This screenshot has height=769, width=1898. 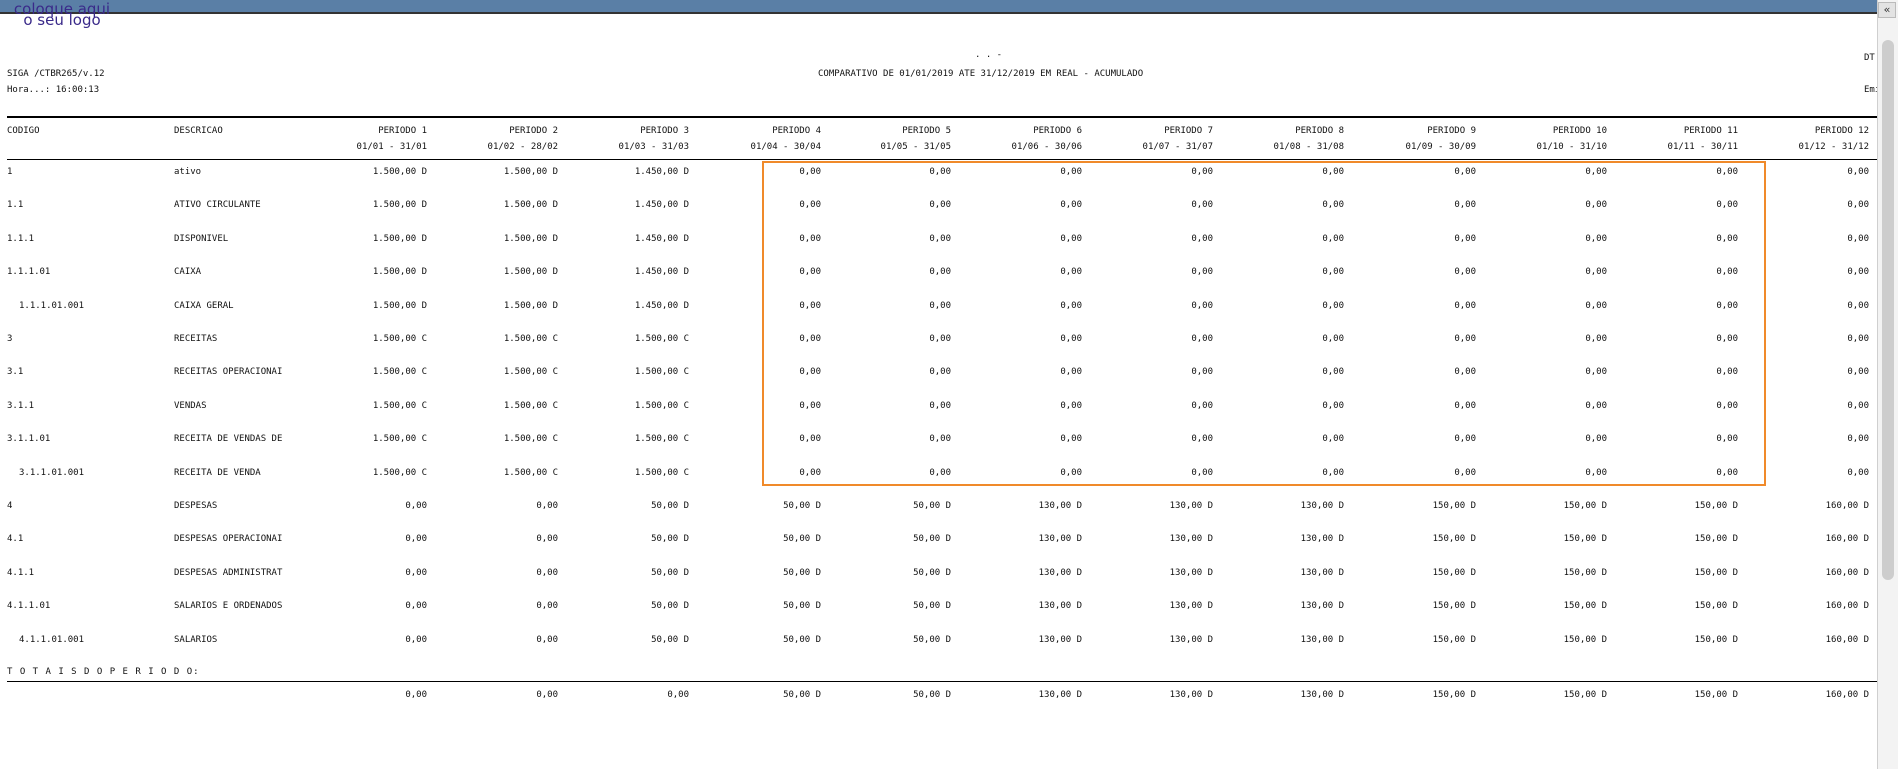 What do you see at coordinates (103, 672) in the screenshot?
I see `totals-label: T O T A I S D O P E R I O D O:` at bounding box center [103, 672].